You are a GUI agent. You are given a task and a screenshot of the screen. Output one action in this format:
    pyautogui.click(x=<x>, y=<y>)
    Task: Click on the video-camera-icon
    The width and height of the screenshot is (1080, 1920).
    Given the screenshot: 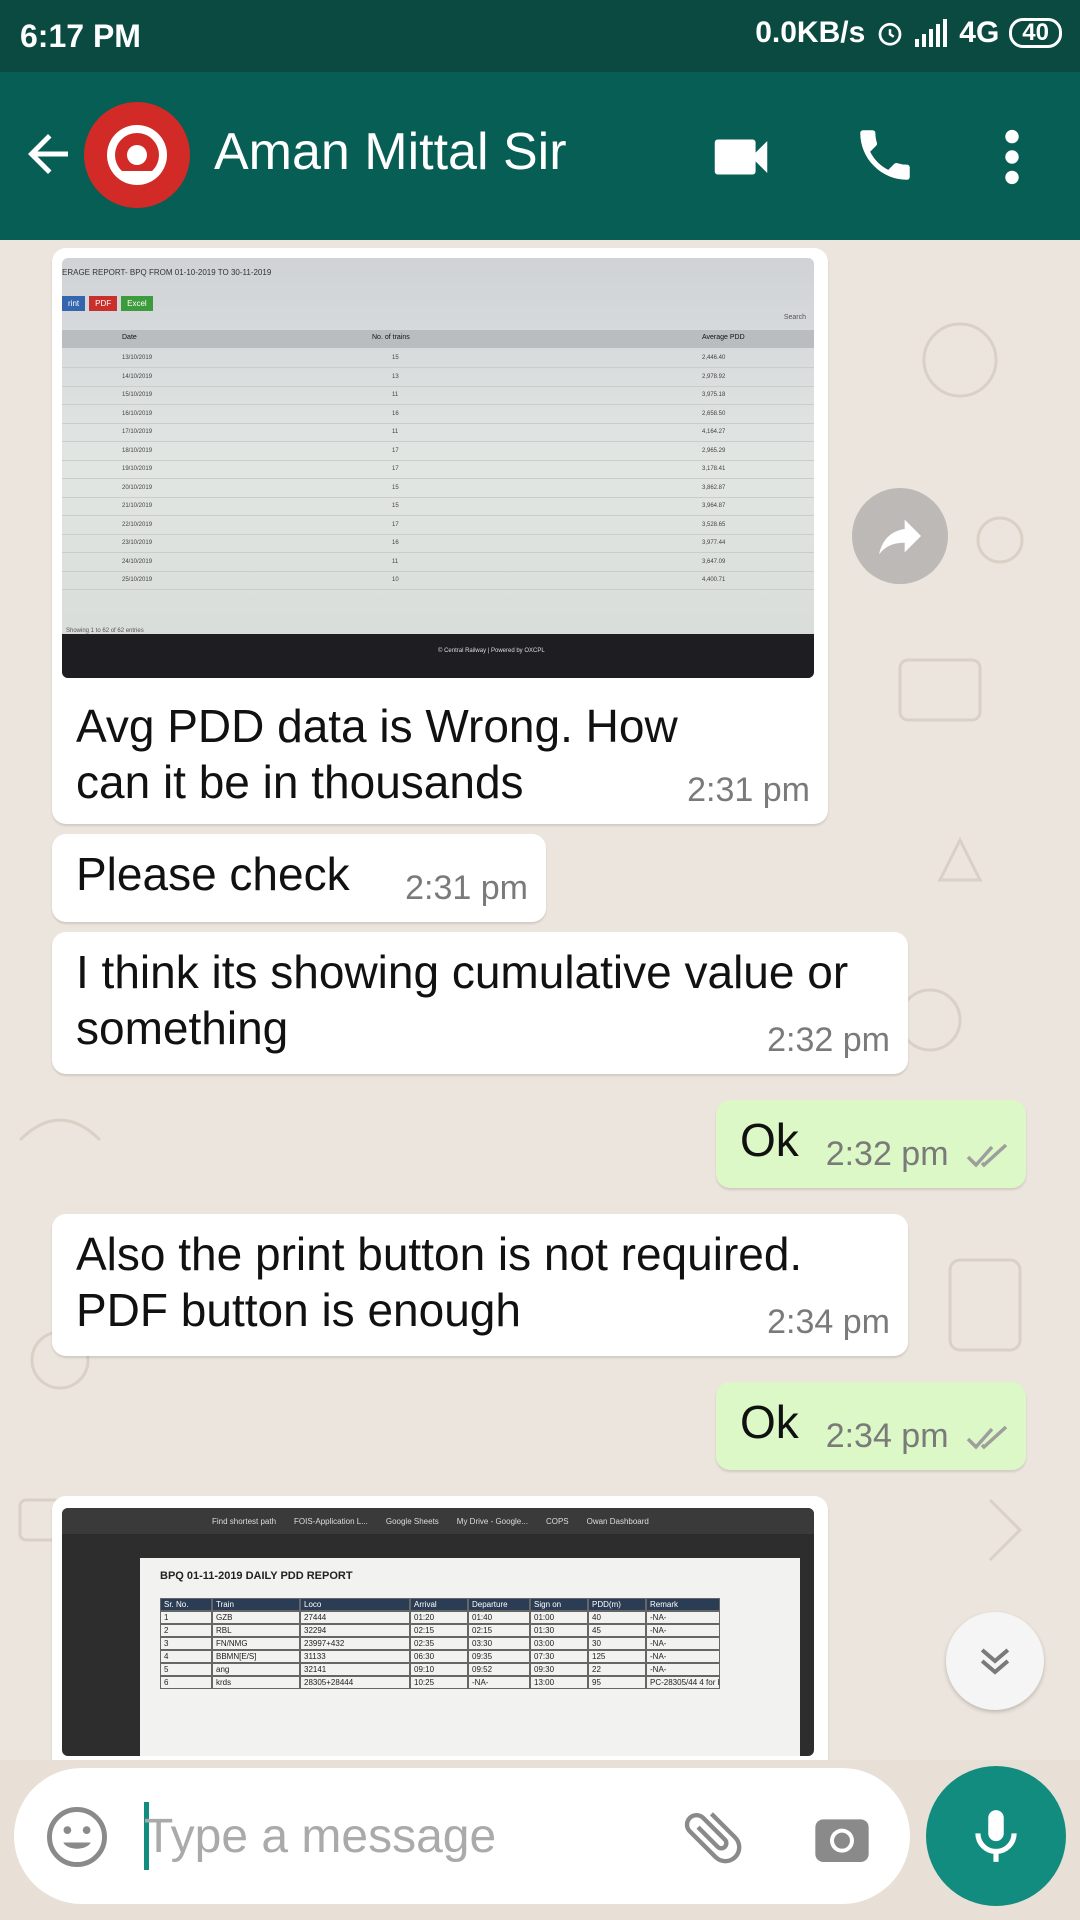 What is the action you would take?
    pyautogui.click(x=741, y=157)
    